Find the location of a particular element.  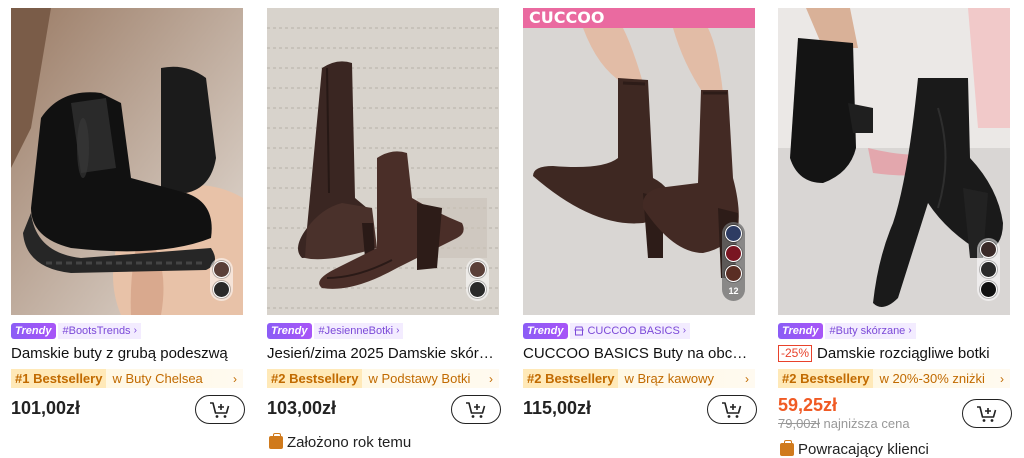

tag-row: Trendy #BootsTrends › is located at coordinates (76, 330).